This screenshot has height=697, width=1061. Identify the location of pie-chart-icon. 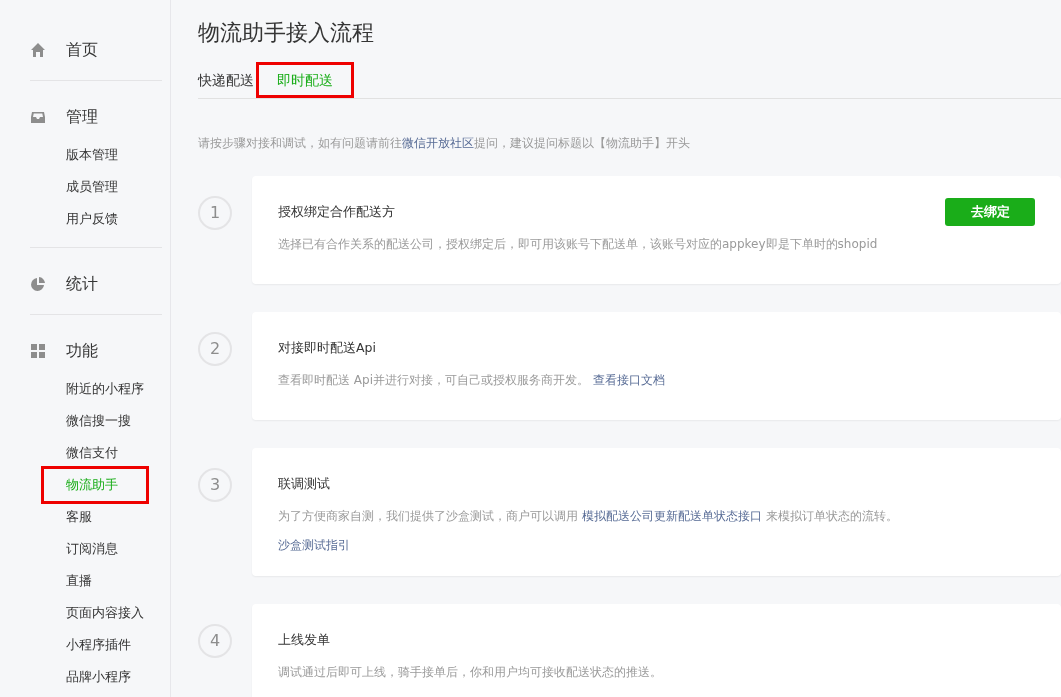
(38, 284).